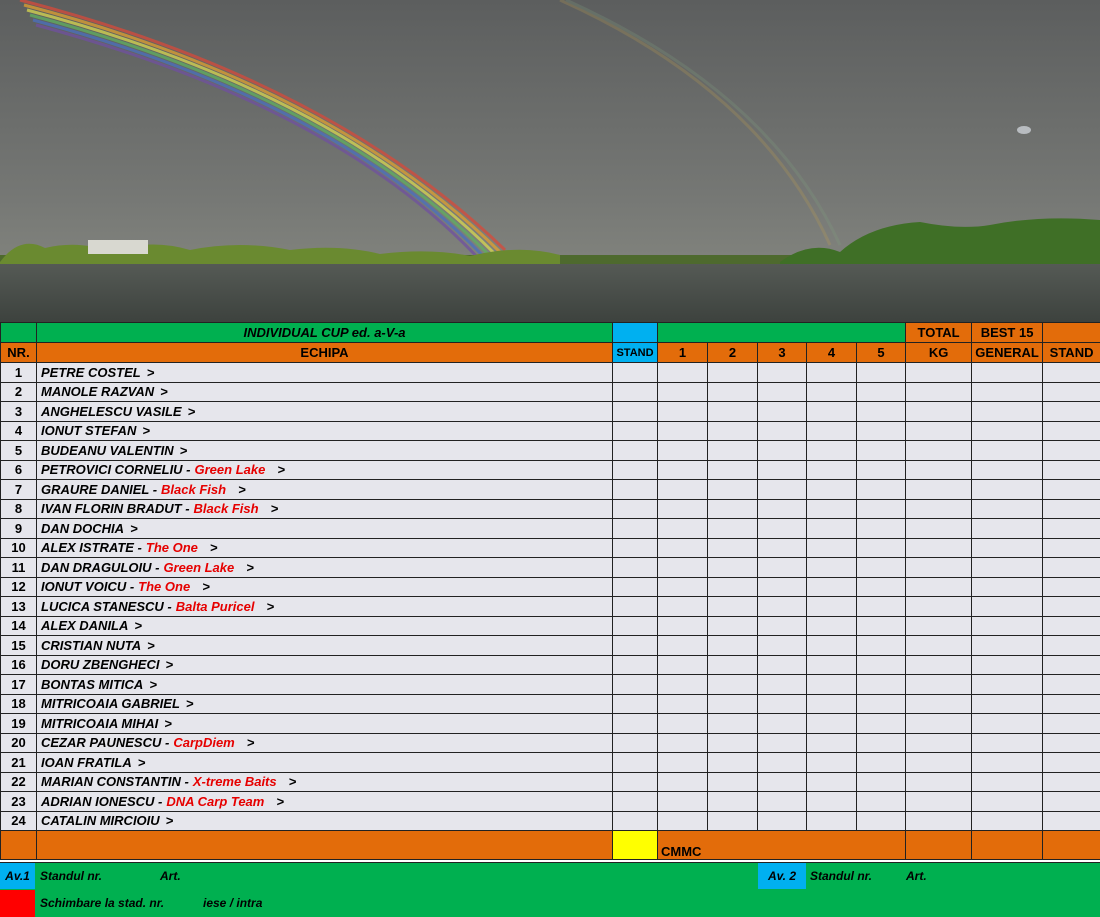  I want to click on summary-stand-right-cell, so click(1071, 845).